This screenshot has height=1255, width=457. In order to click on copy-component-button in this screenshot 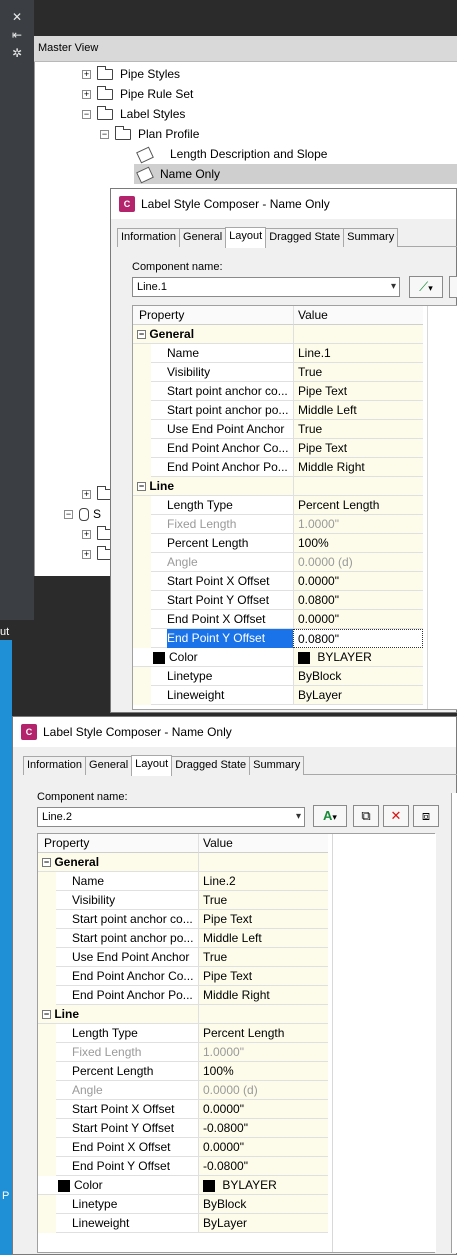, I will do `click(453, 287)`.